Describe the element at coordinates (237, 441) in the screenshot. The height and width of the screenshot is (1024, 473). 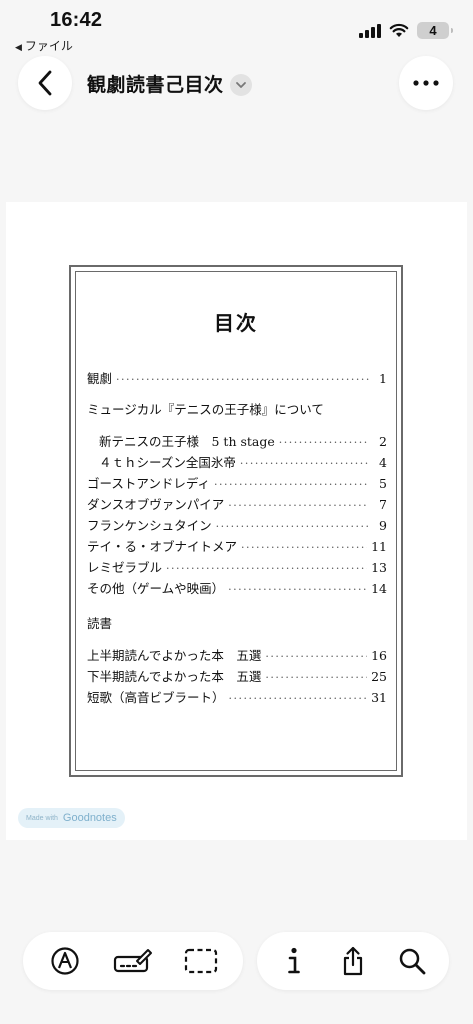
I see `toc-entry: 新テニスの王子様 5 th stage2` at that location.